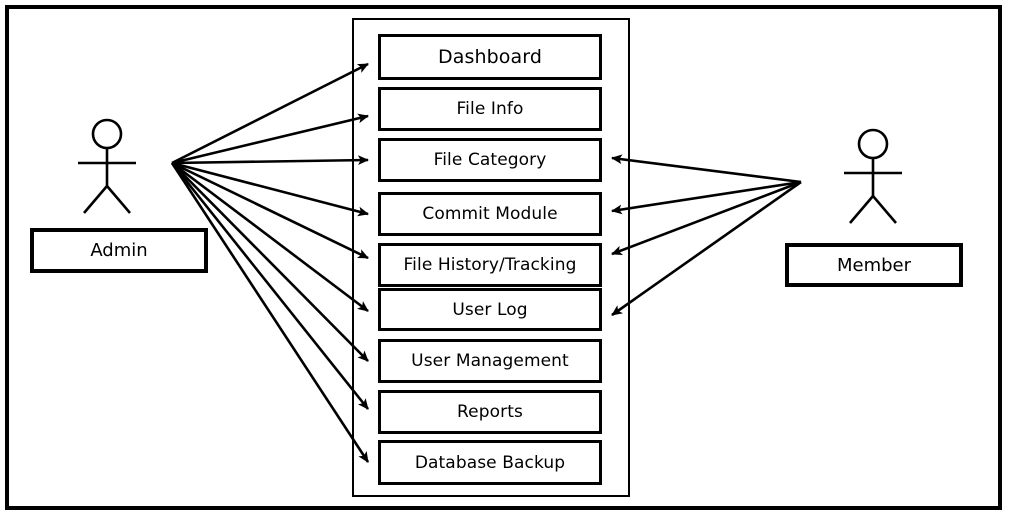  What do you see at coordinates (490, 109) in the screenshot?
I see `use-case-file-info: File Info` at bounding box center [490, 109].